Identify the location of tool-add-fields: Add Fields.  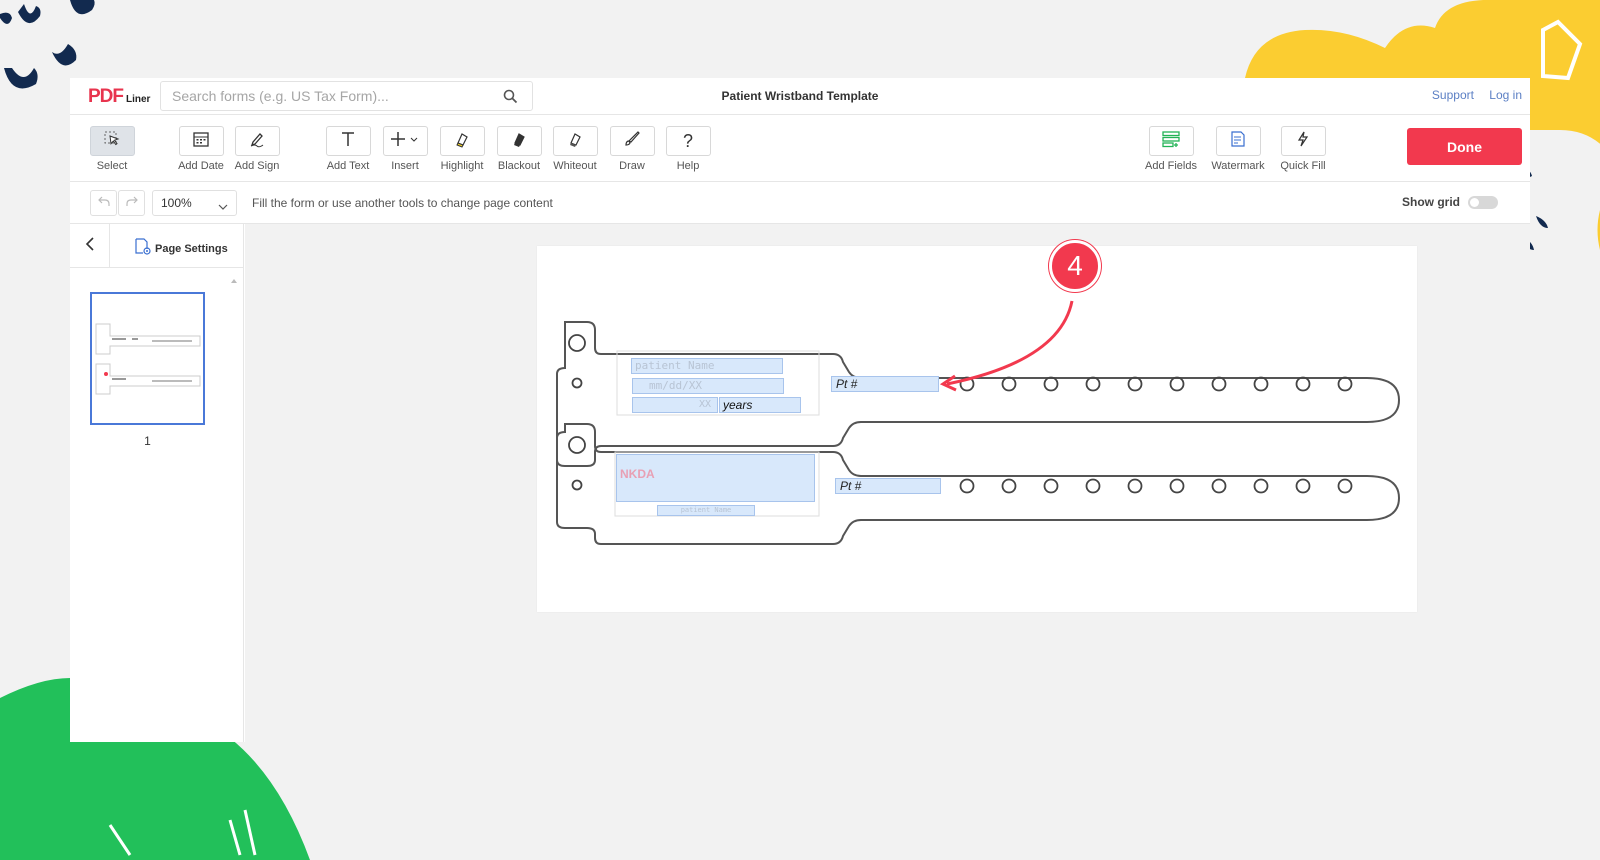
(1171, 149).